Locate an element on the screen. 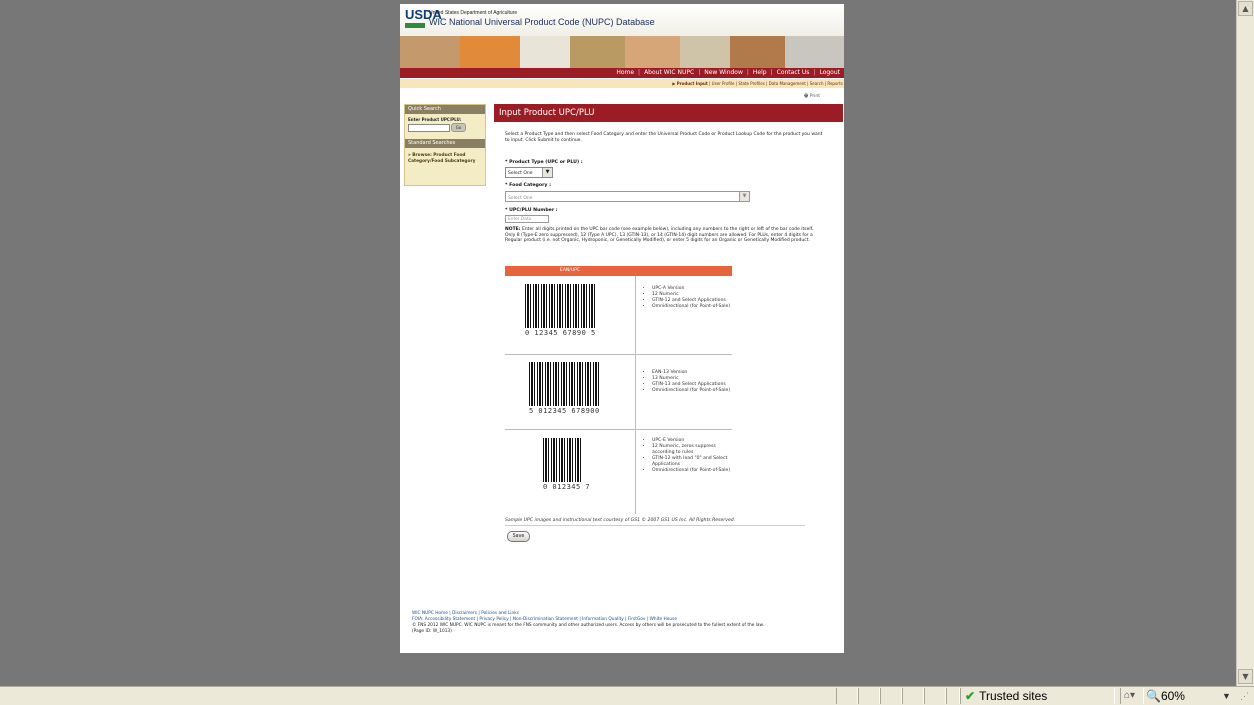  product-type-select: Select One ▼ is located at coordinates (529, 172).